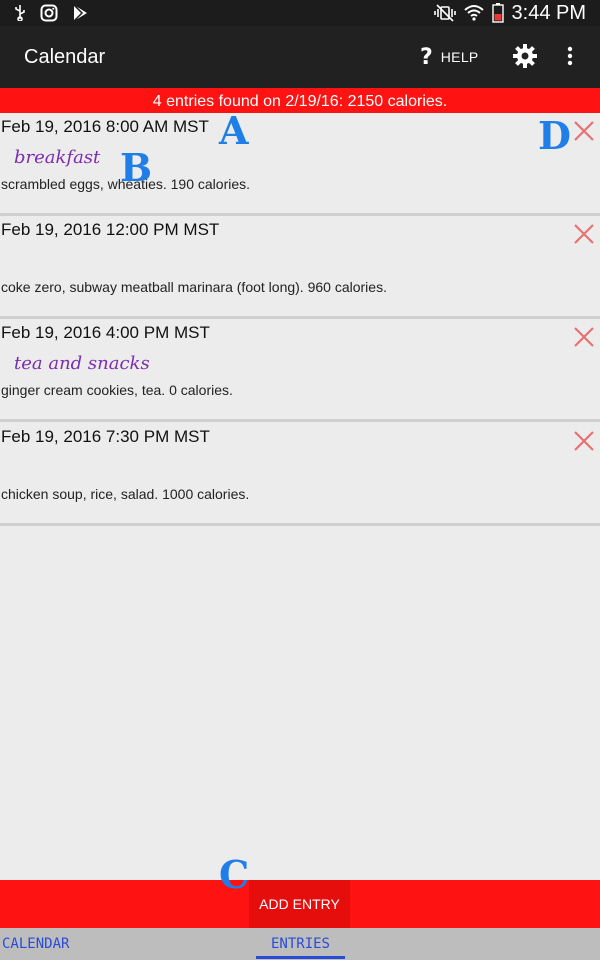  What do you see at coordinates (459, 57) in the screenshot?
I see `help-label: HELP` at bounding box center [459, 57].